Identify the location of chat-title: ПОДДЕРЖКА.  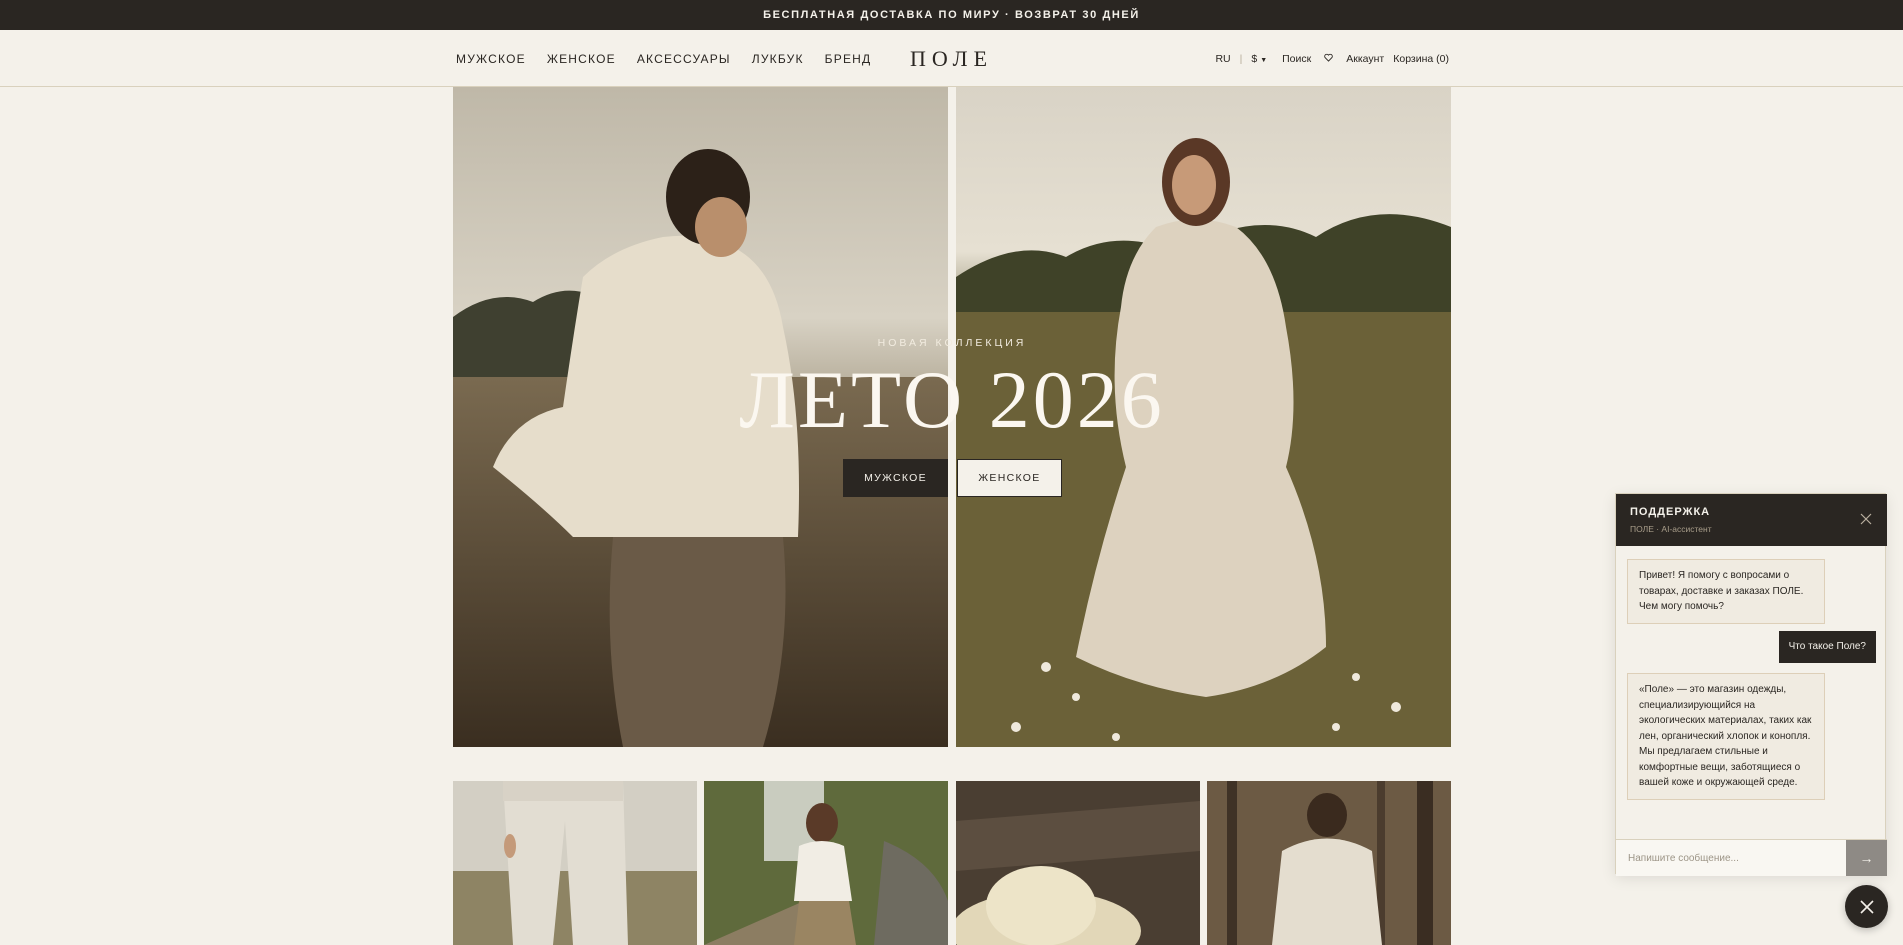
(1670, 512).